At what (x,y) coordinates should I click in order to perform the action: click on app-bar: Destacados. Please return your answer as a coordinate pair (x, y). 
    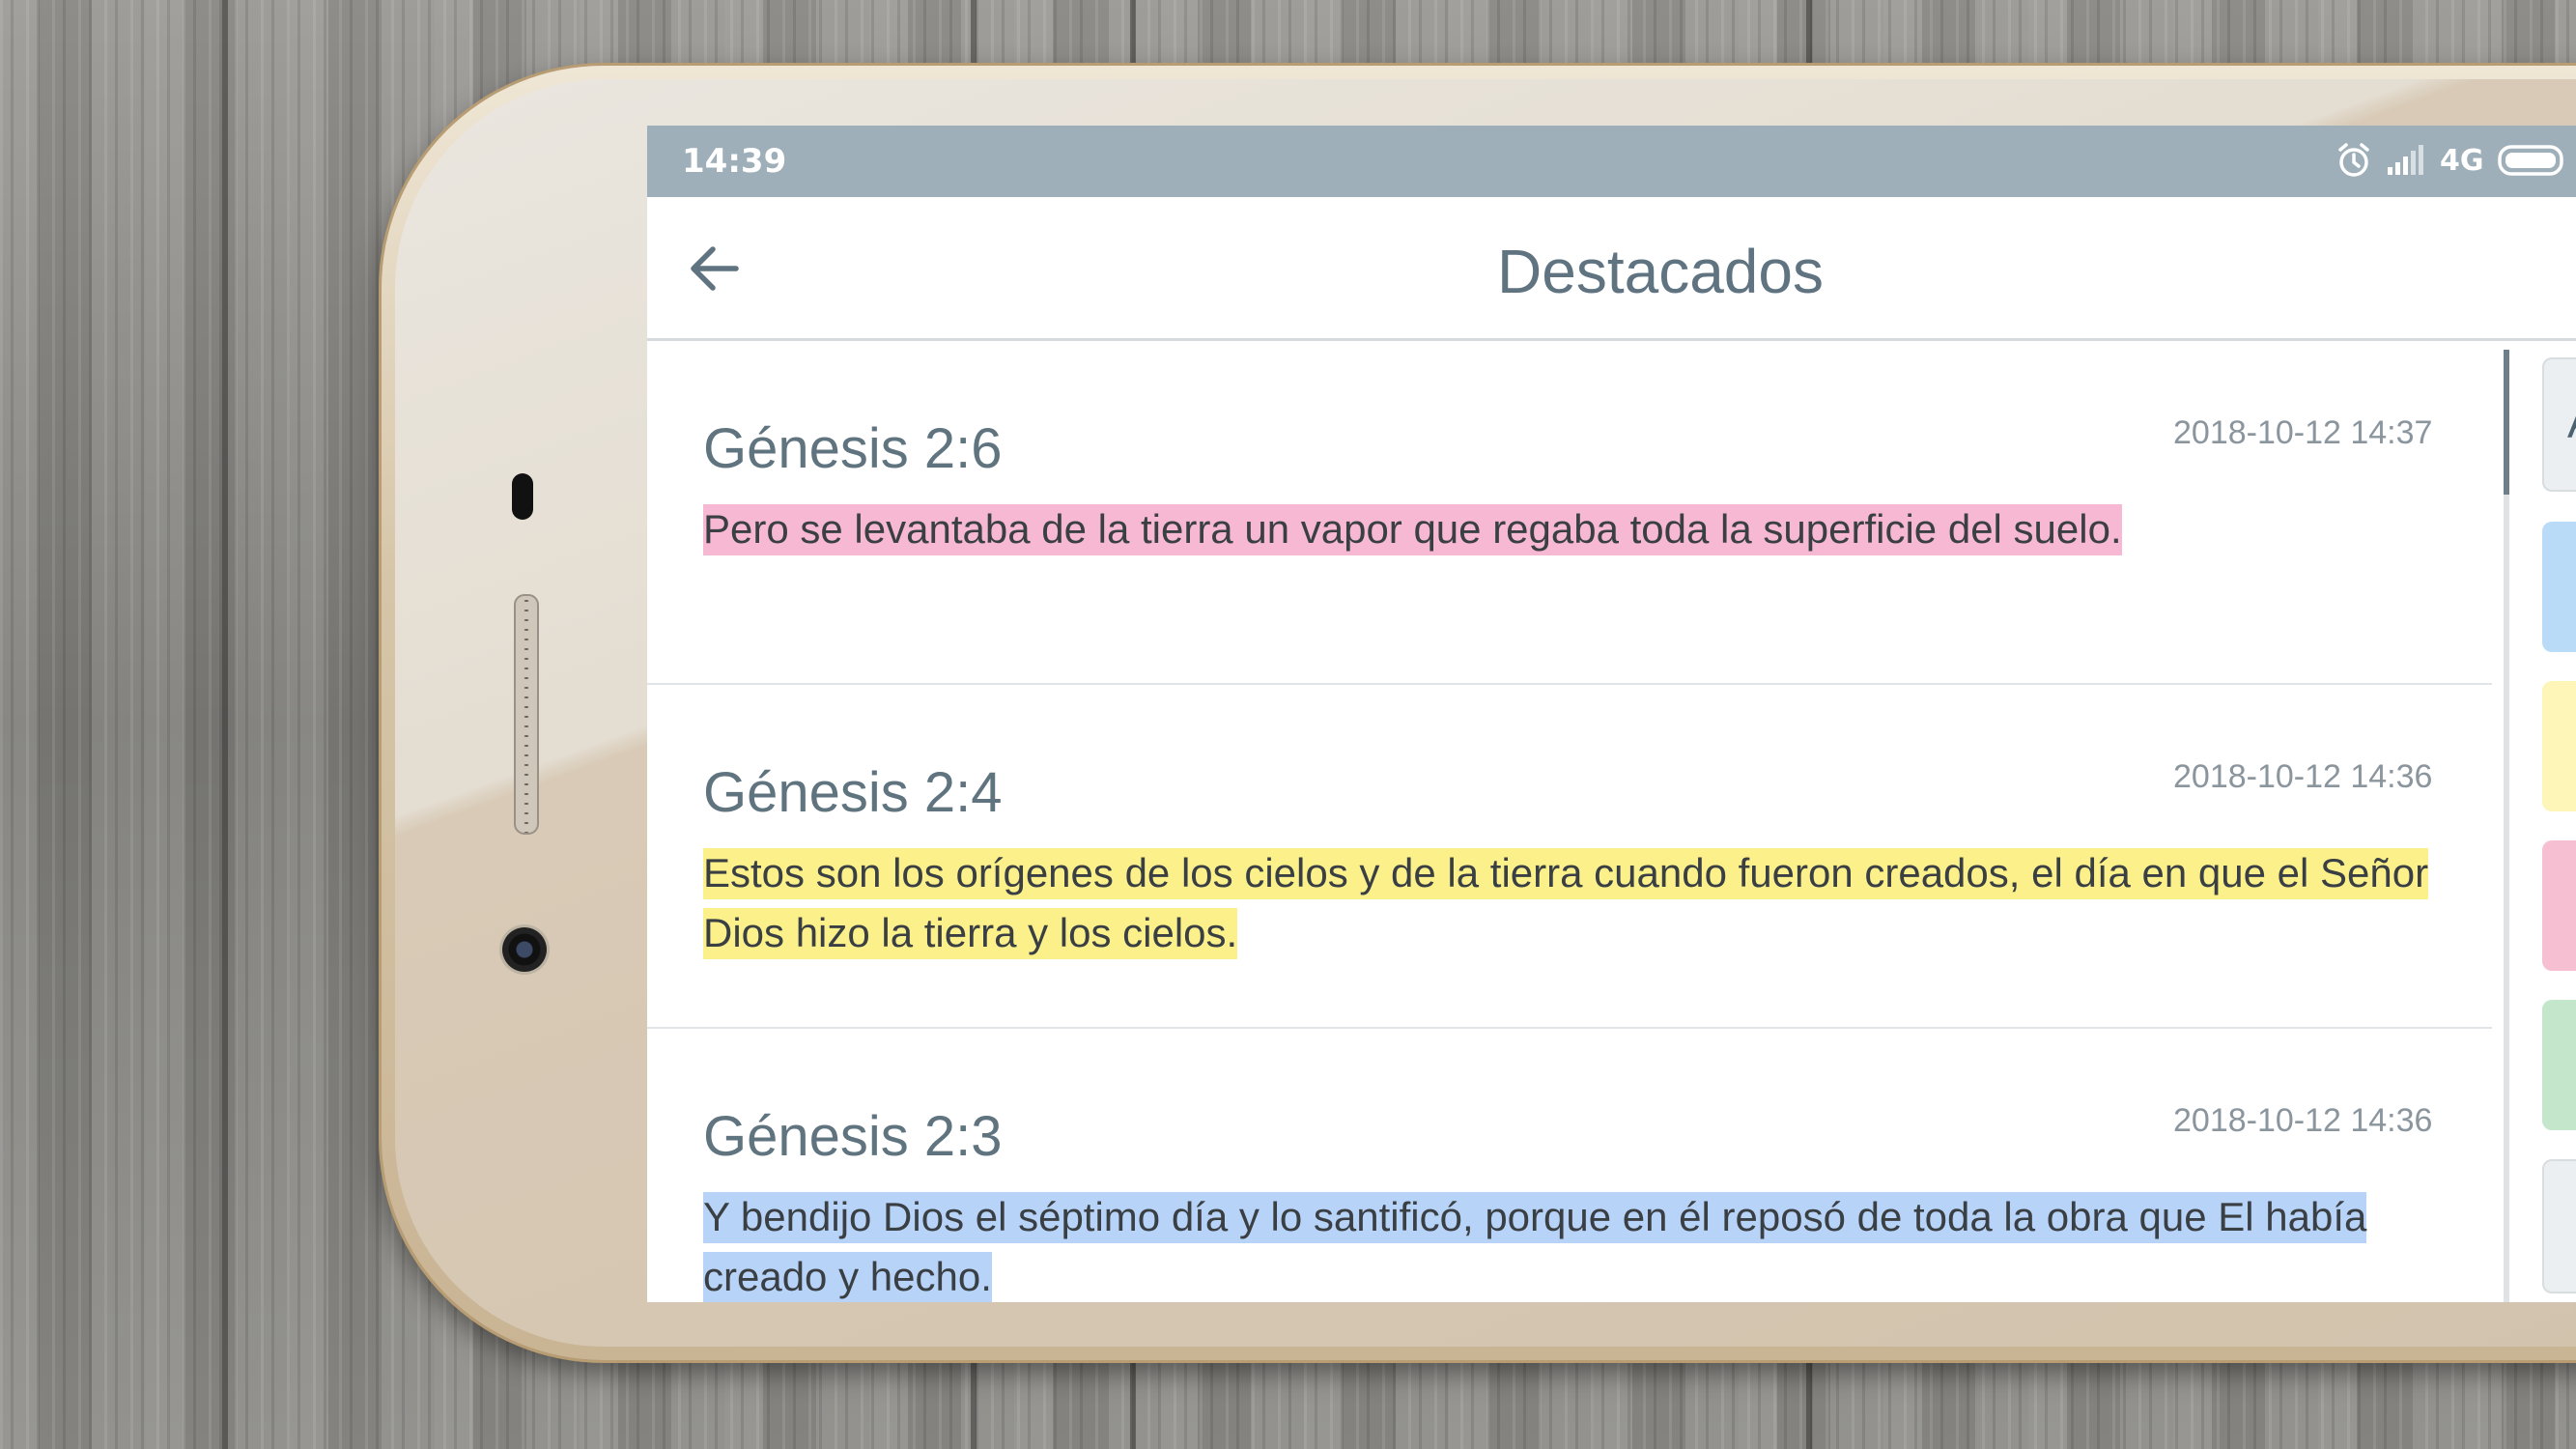
    Looking at the image, I should click on (1611, 269).